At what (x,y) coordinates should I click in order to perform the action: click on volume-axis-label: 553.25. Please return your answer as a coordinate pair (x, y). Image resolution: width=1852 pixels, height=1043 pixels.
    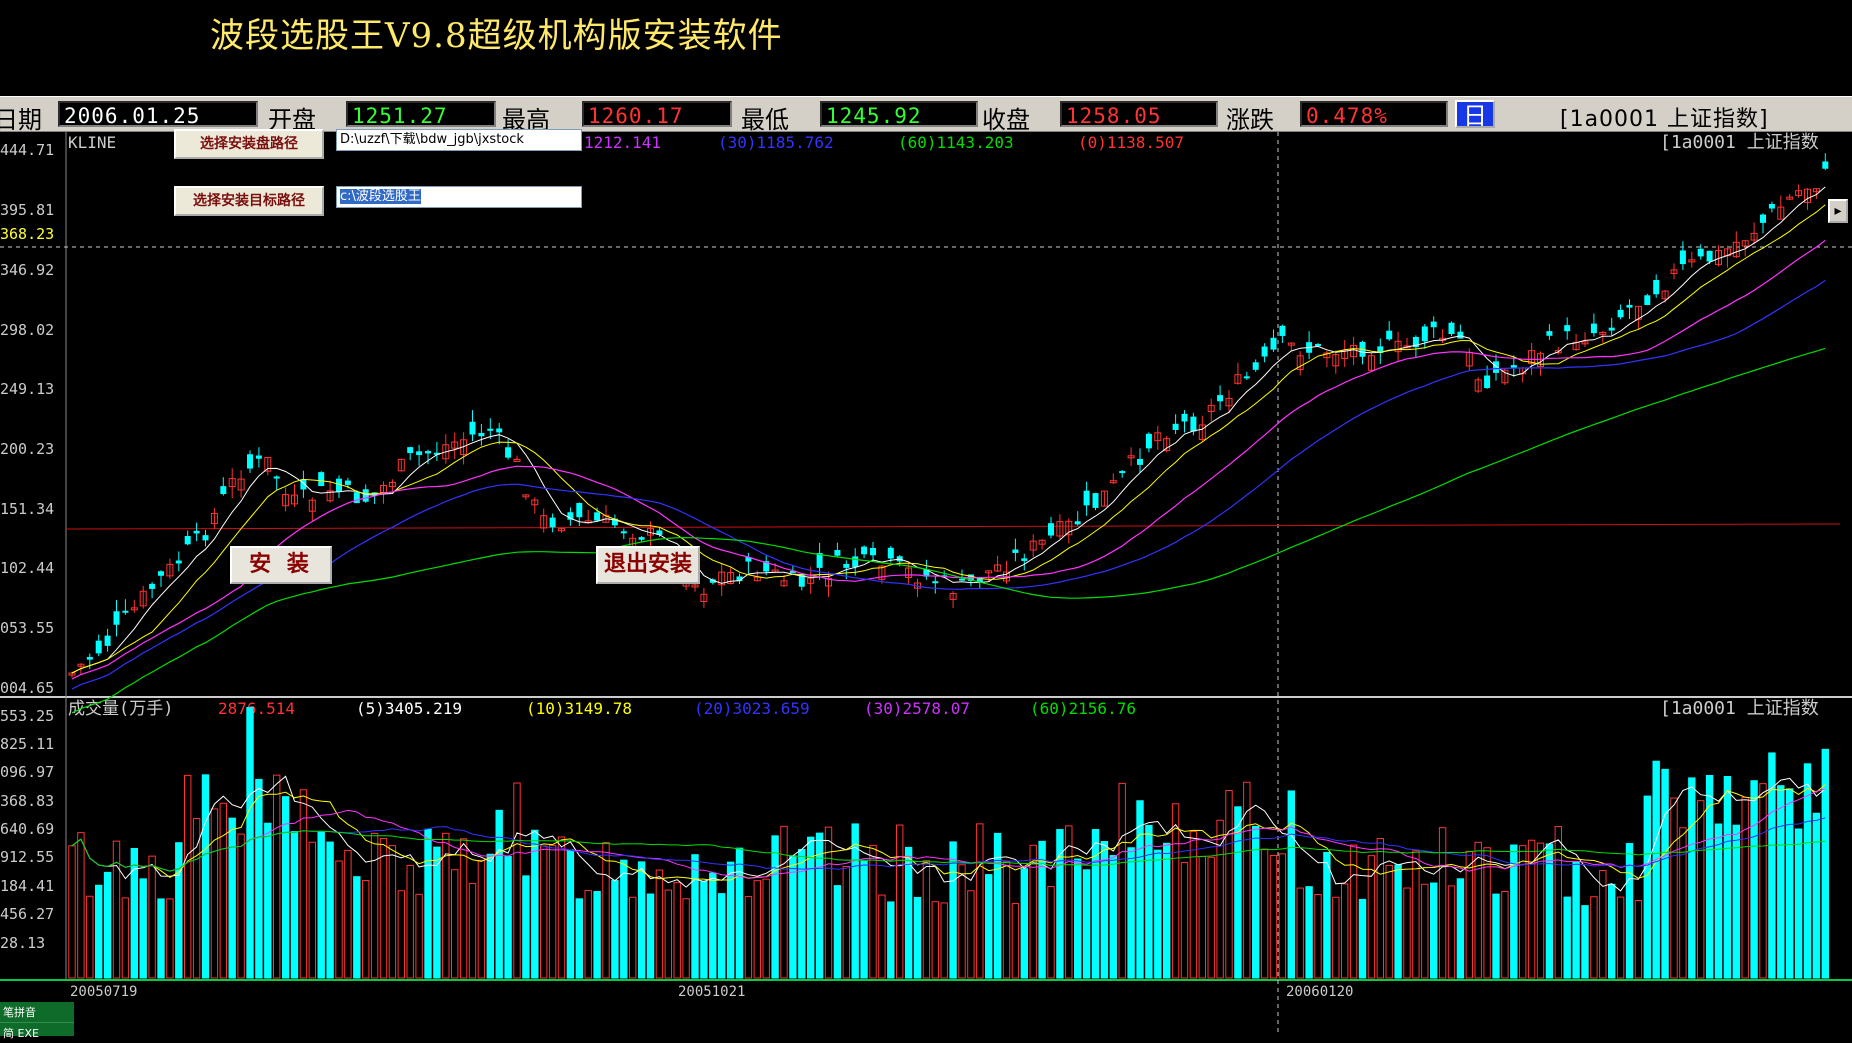
    Looking at the image, I should click on (27, 716).